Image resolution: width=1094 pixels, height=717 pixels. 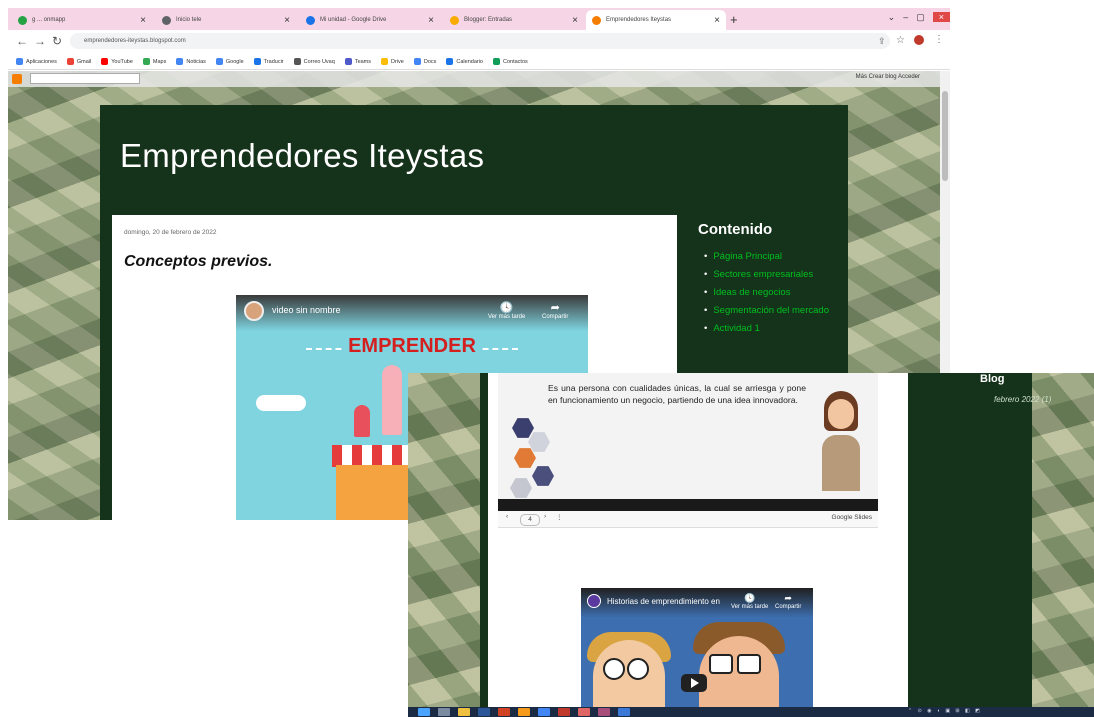 What do you see at coordinates (941, 17) in the screenshot?
I see `close-window-icon: ×` at bounding box center [941, 17].